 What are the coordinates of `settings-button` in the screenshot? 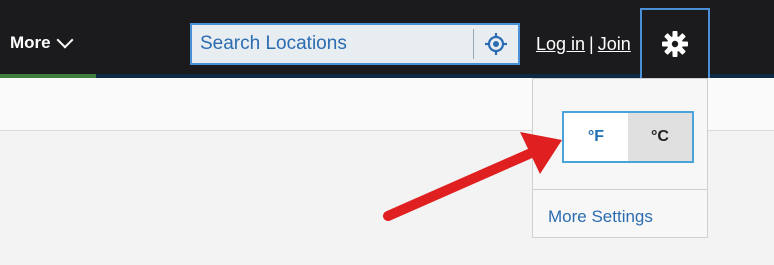 It's located at (675, 43).